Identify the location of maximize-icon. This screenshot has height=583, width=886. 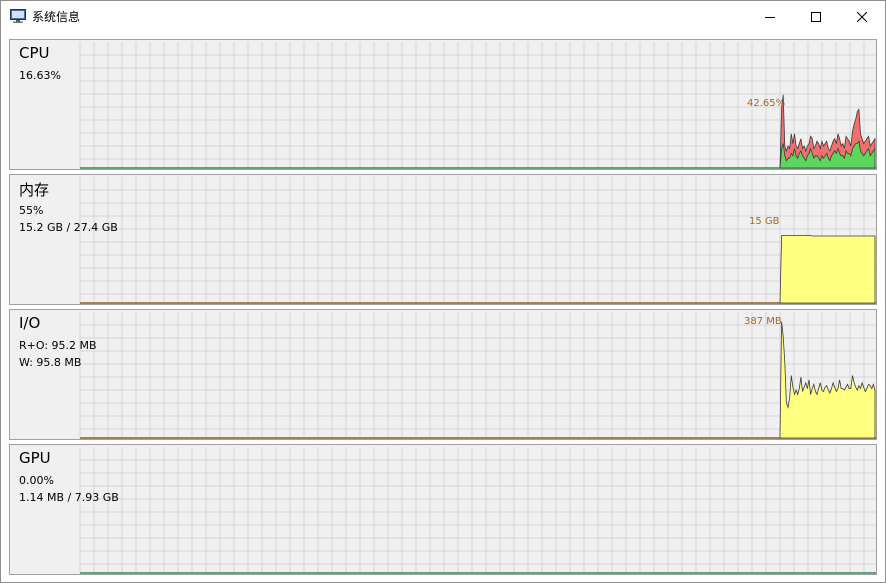
(816, 16).